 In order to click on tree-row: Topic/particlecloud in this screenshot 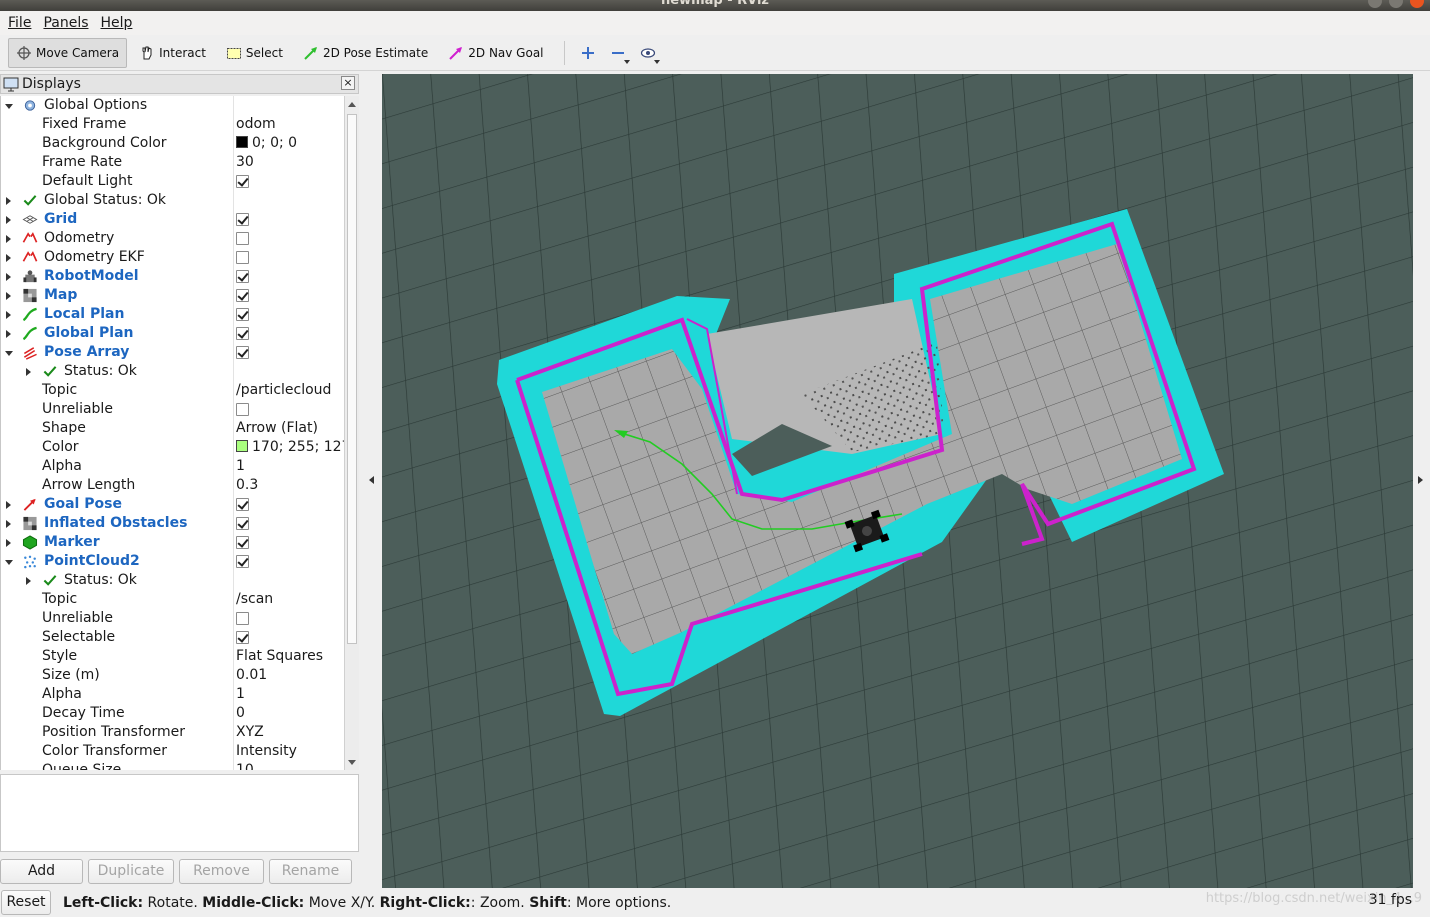, I will do `click(172, 390)`.